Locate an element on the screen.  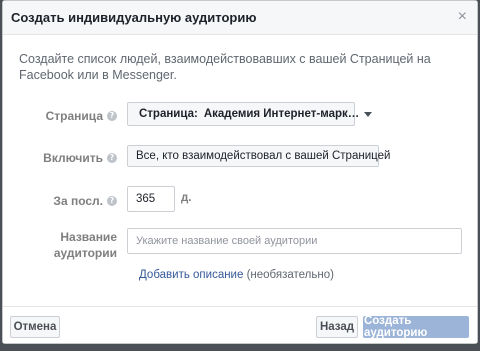
back-button: Назад is located at coordinates (337, 327).